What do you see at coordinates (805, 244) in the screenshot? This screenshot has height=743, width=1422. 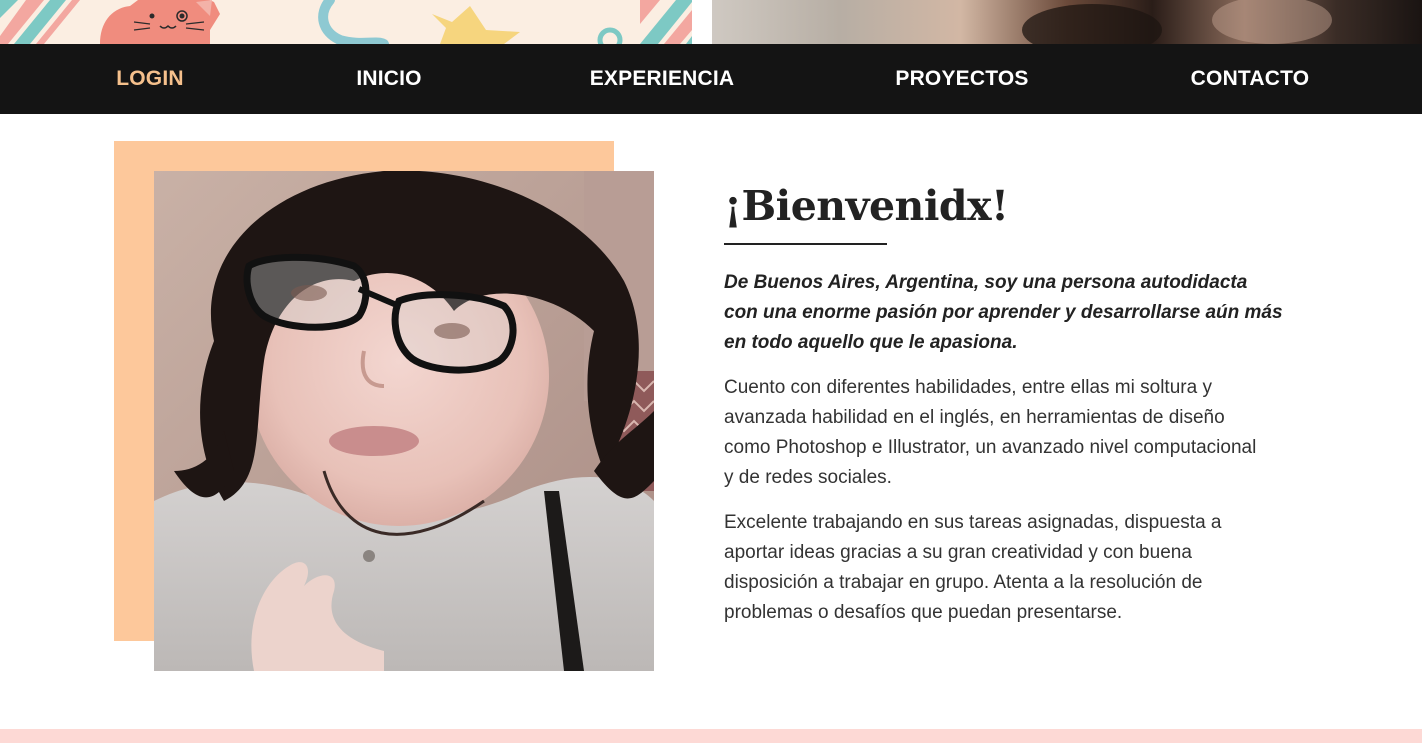 I see `title-underline` at bounding box center [805, 244].